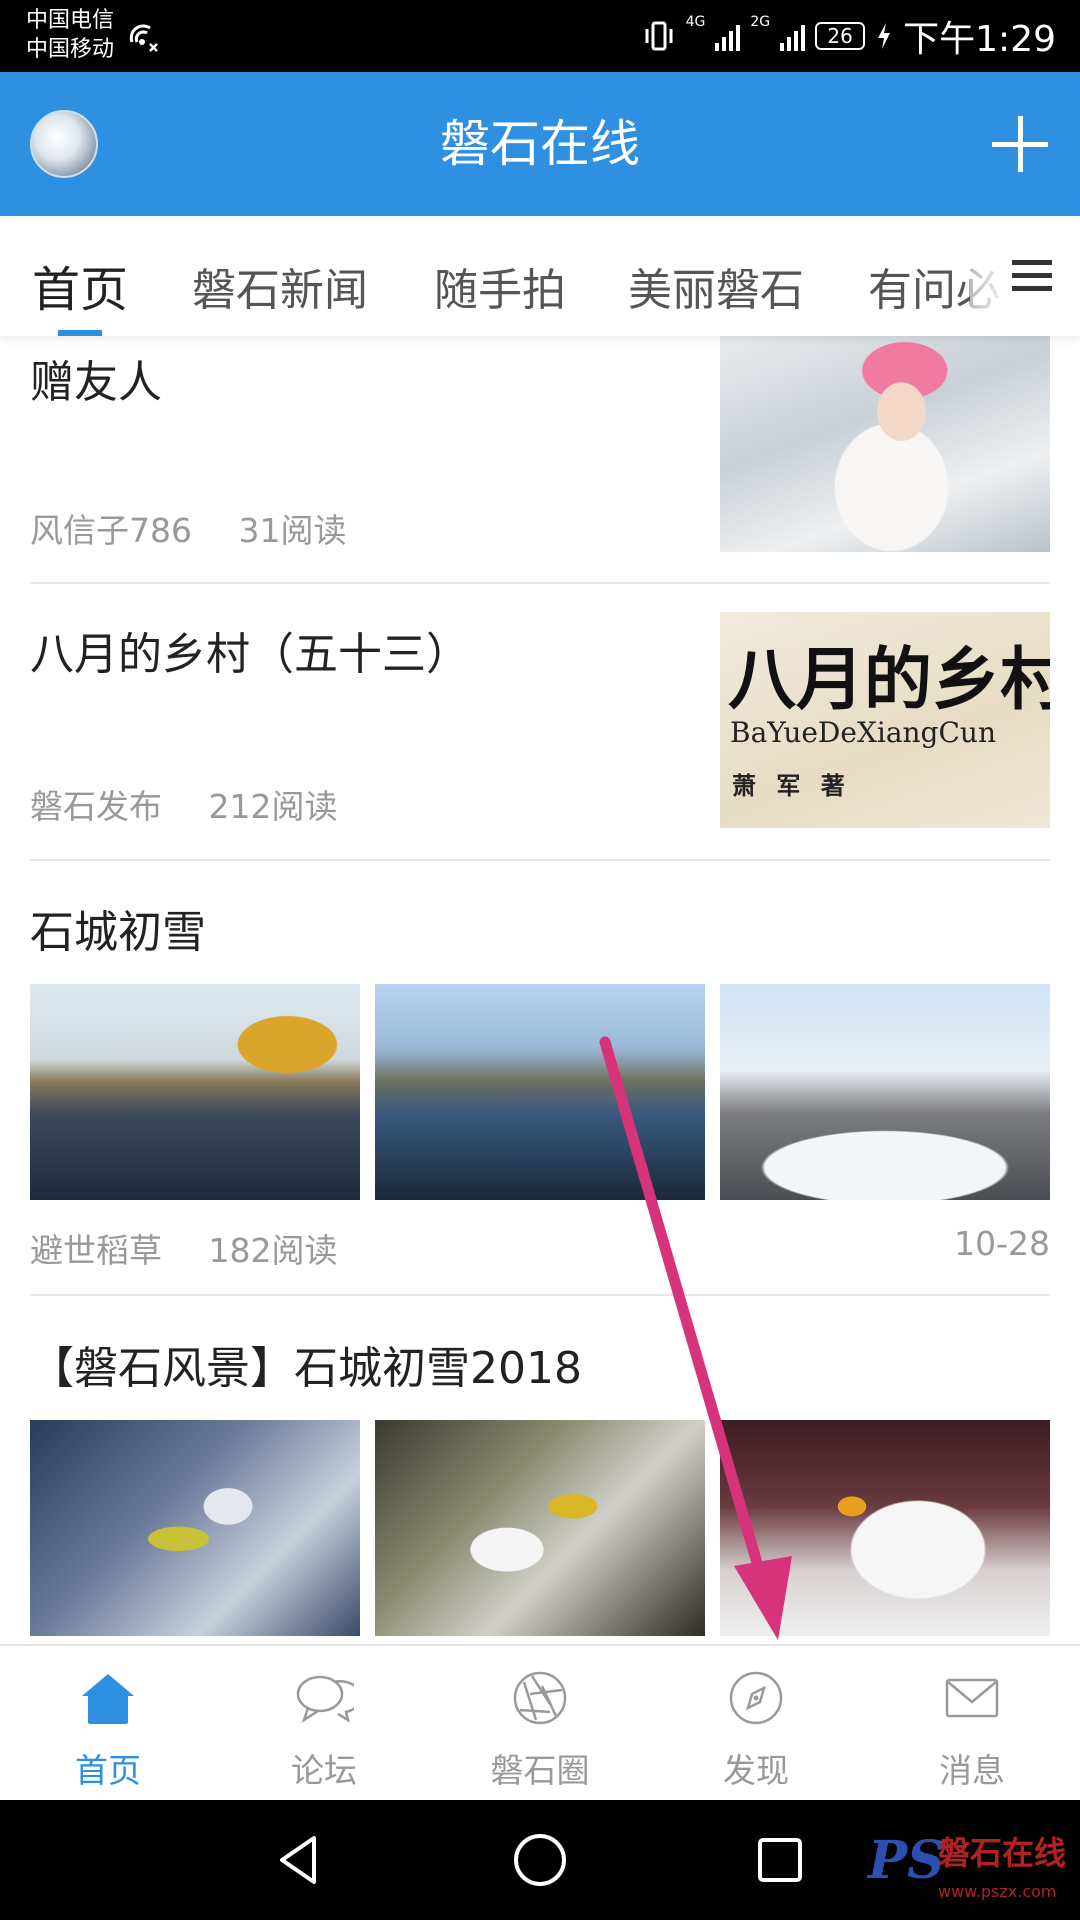 The height and width of the screenshot is (1920, 1080). Describe the element at coordinates (885, 444) in the screenshot. I see `article-thumbnail` at that location.